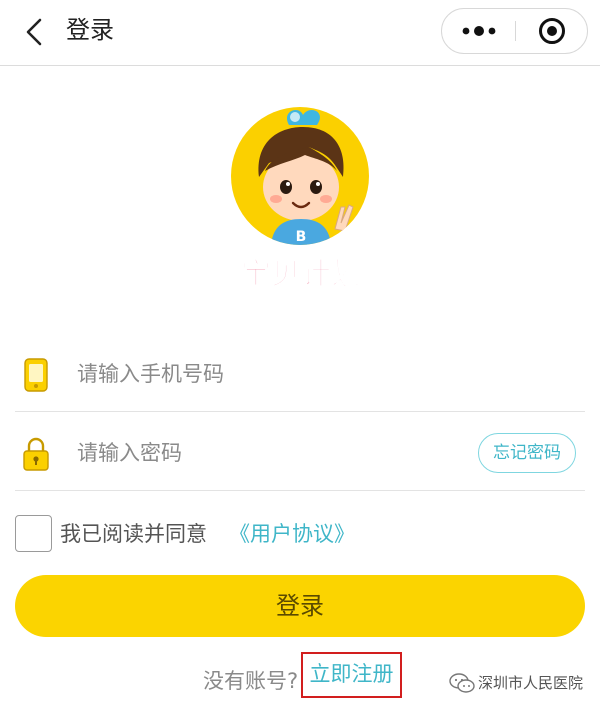  Describe the element at coordinates (301, 237) in the screenshot. I see `shirt-letter: B` at that location.